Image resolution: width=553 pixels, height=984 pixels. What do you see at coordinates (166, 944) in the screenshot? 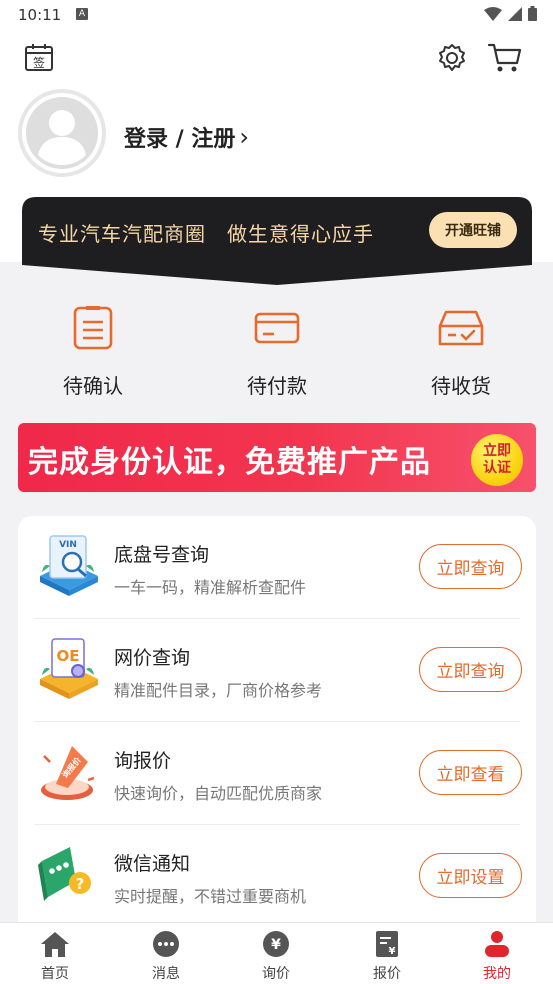
I see `chat-icon` at bounding box center [166, 944].